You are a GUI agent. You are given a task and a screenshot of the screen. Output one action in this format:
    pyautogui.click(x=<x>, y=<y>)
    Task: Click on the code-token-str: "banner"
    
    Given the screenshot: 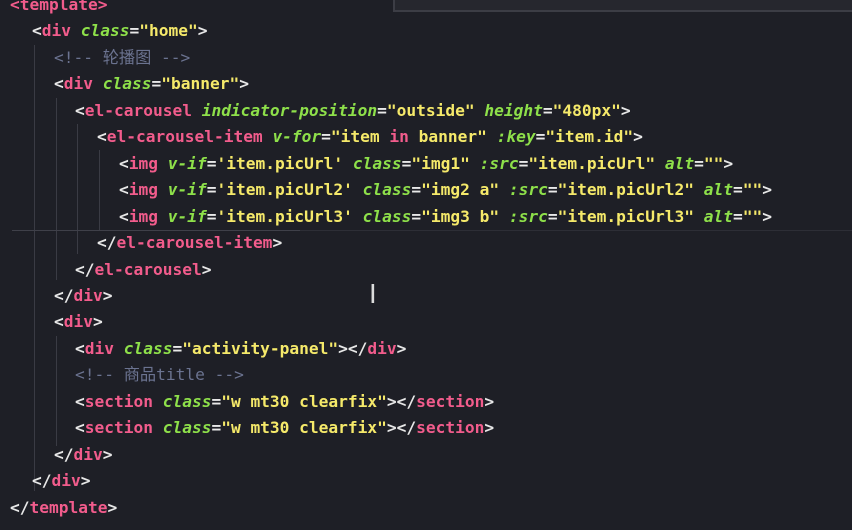 What is the action you would take?
    pyautogui.click(x=200, y=84)
    